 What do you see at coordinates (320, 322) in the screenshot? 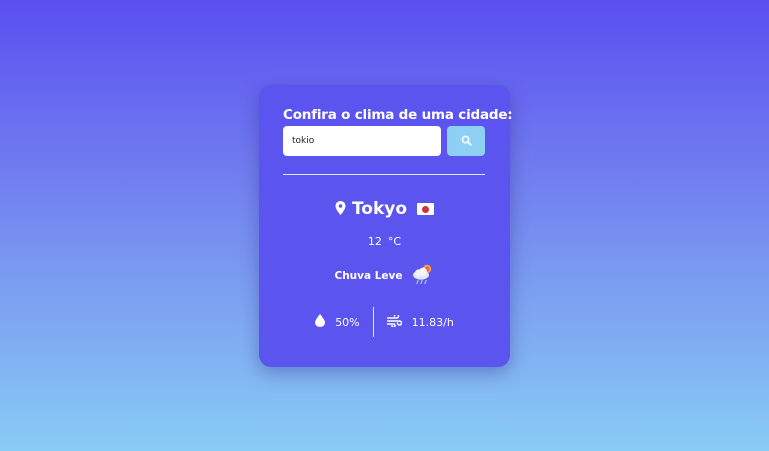
I see `water-drop-icon` at bounding box center [320, 322].